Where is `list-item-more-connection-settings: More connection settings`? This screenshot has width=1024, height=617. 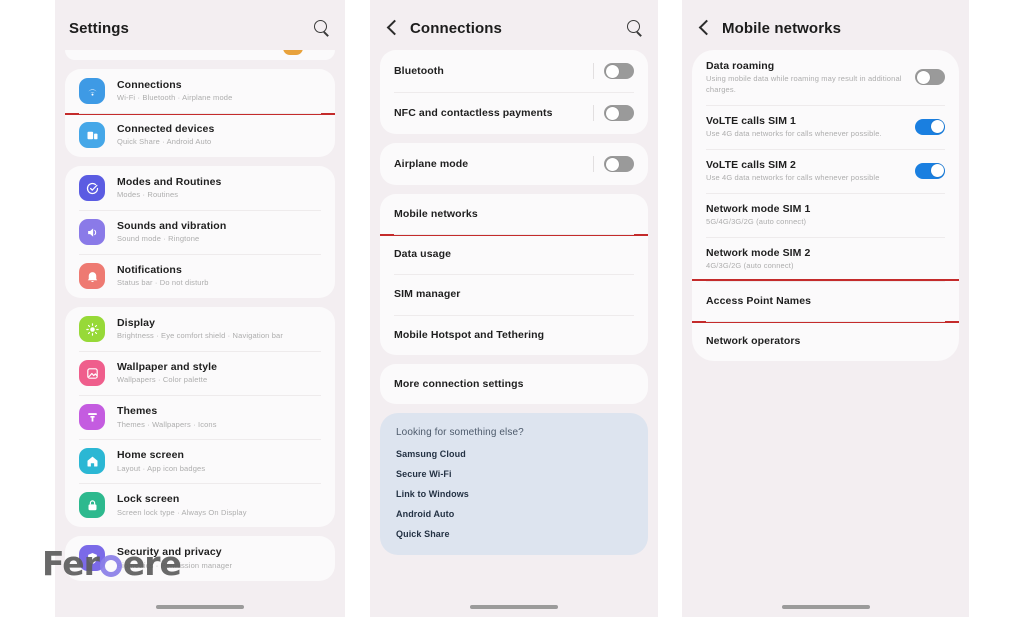
list-item-more-connection-settings: More connection settings is located at coordinates (514, 384).